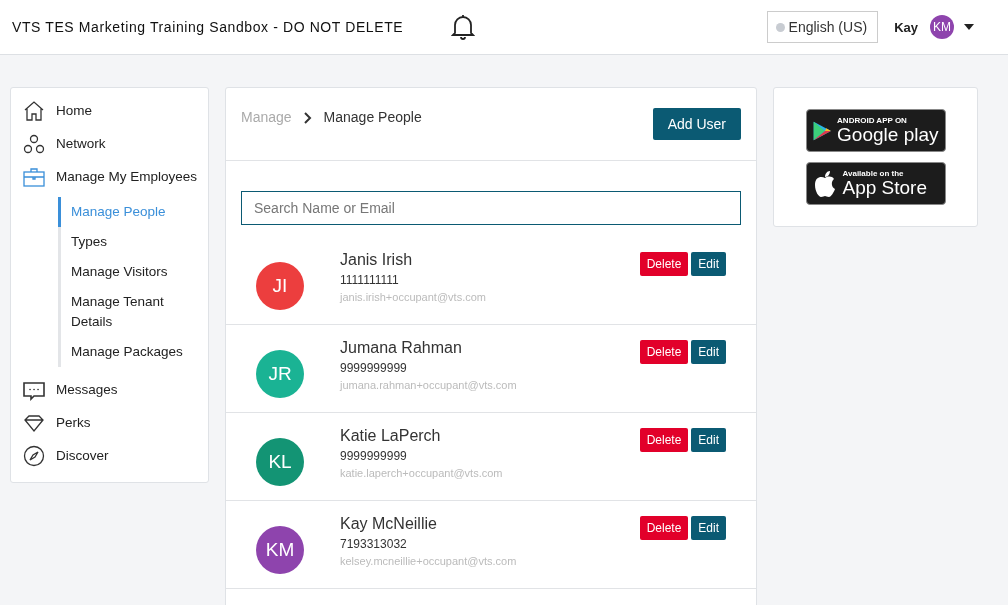 This screenshot has width=1008, height=605. What do you see at coordinates (372, 117) in the screenshot?
I see `breadcrumb-current: Manage People` at bounding box center [372, 117].